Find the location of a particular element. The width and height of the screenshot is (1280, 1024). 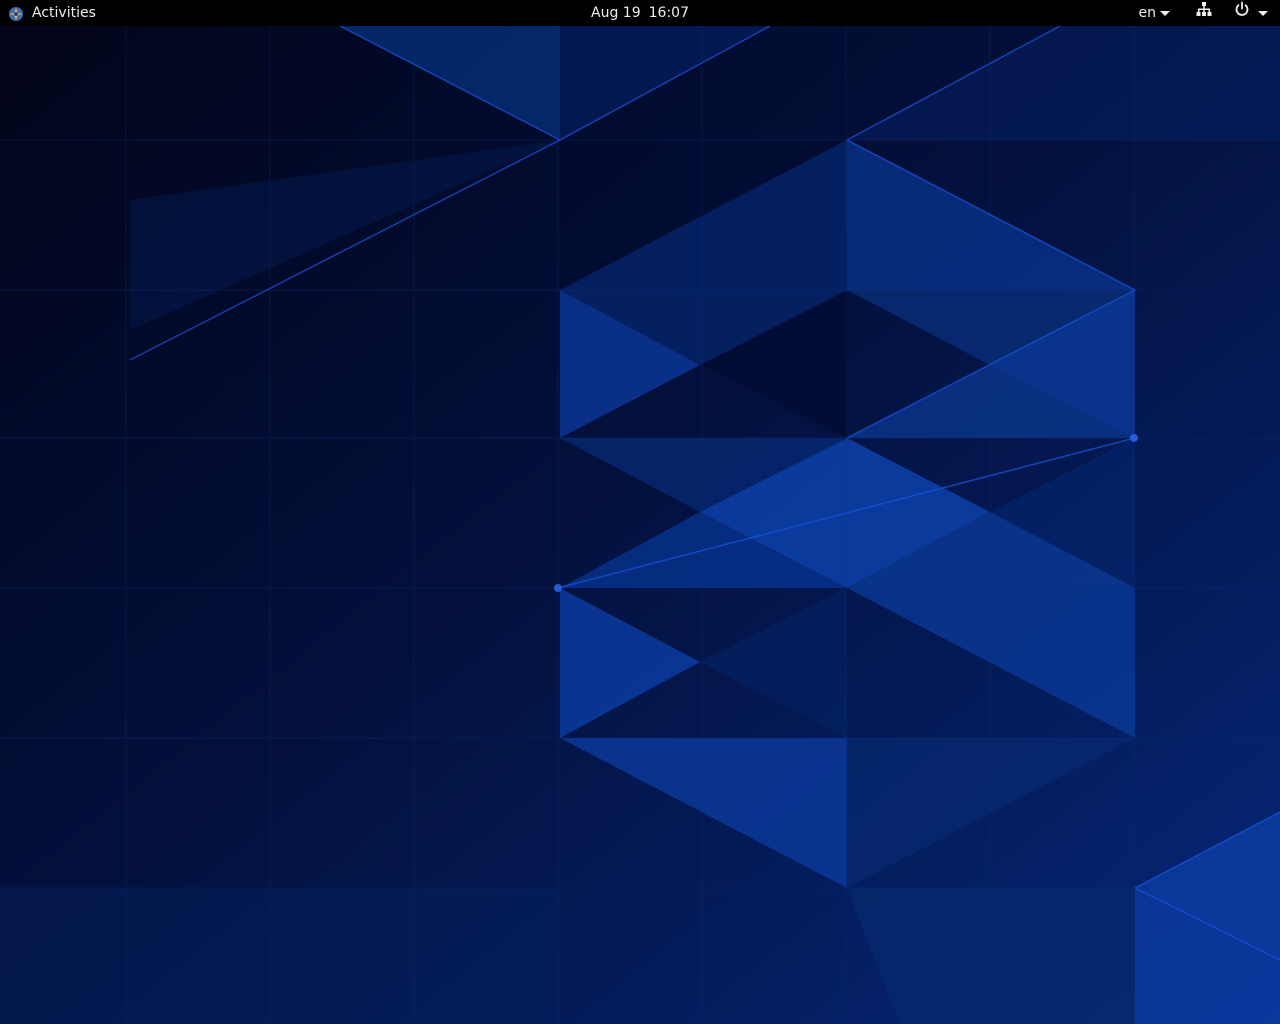

top-bar: Activities Aug 19 16:07 en is located at coordinates (640, 13).